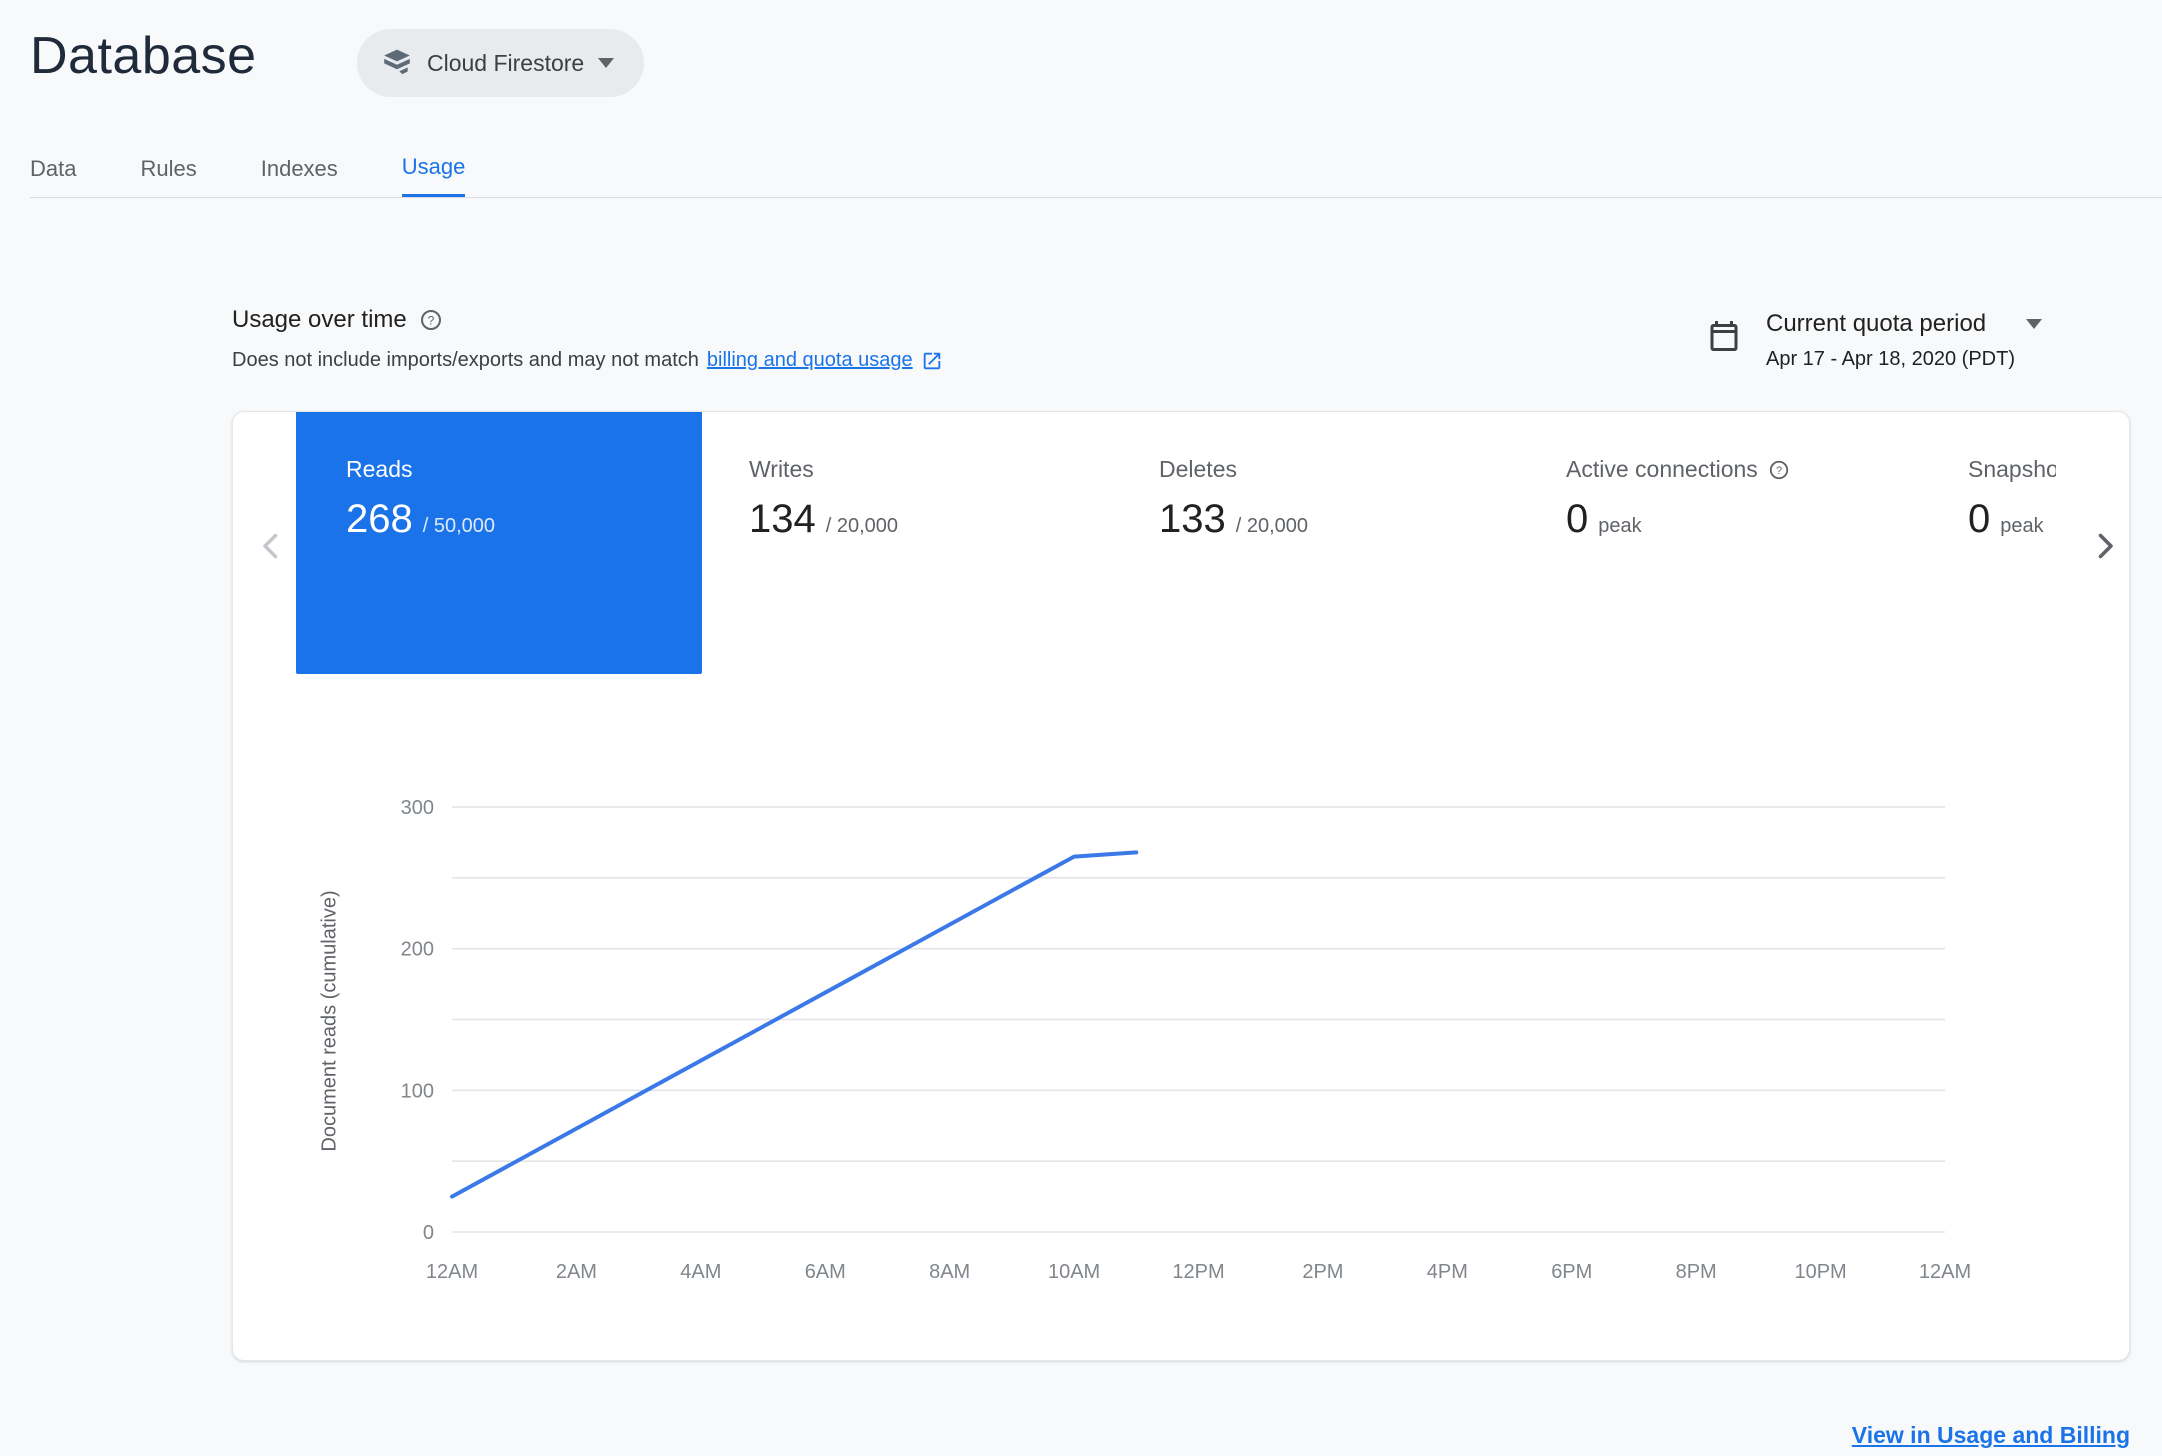 The height and width of the screenshot is (1456, 2162). What do you see at coordinates (379, 519) in the screenshot?
I see `metric-reads-value: 268` at bounding box center [379, 519].